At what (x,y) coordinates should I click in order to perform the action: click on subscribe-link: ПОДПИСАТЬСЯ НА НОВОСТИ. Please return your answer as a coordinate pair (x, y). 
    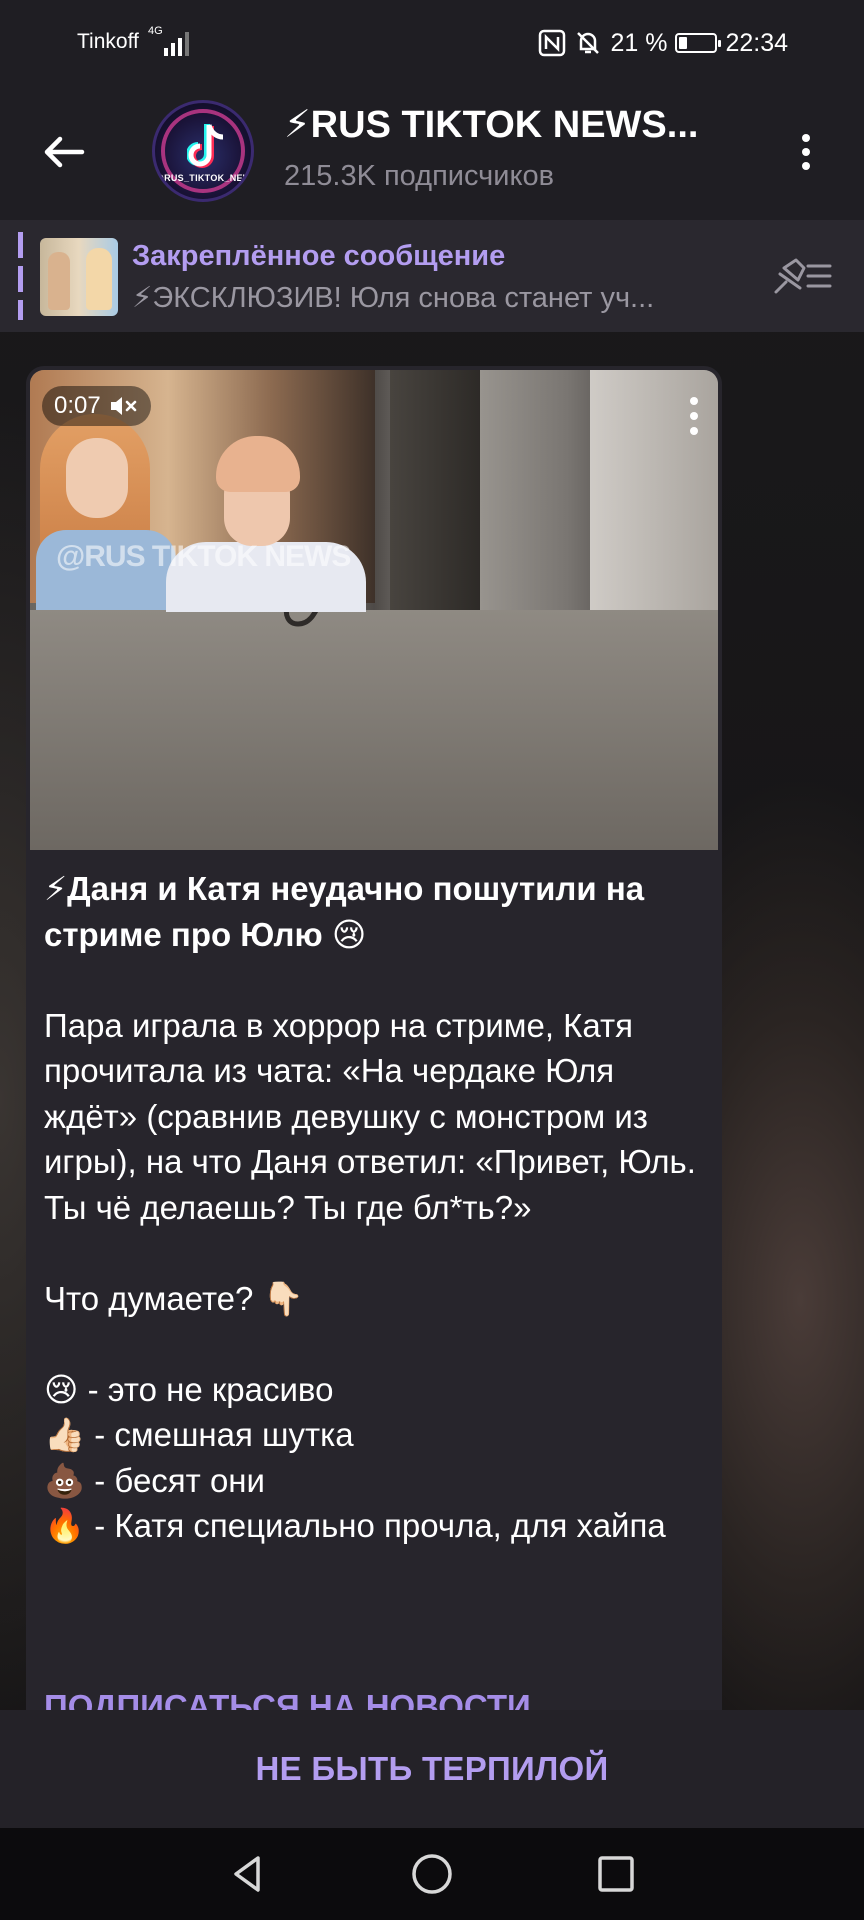
    Looking at the image, I should click on (287, 1699).